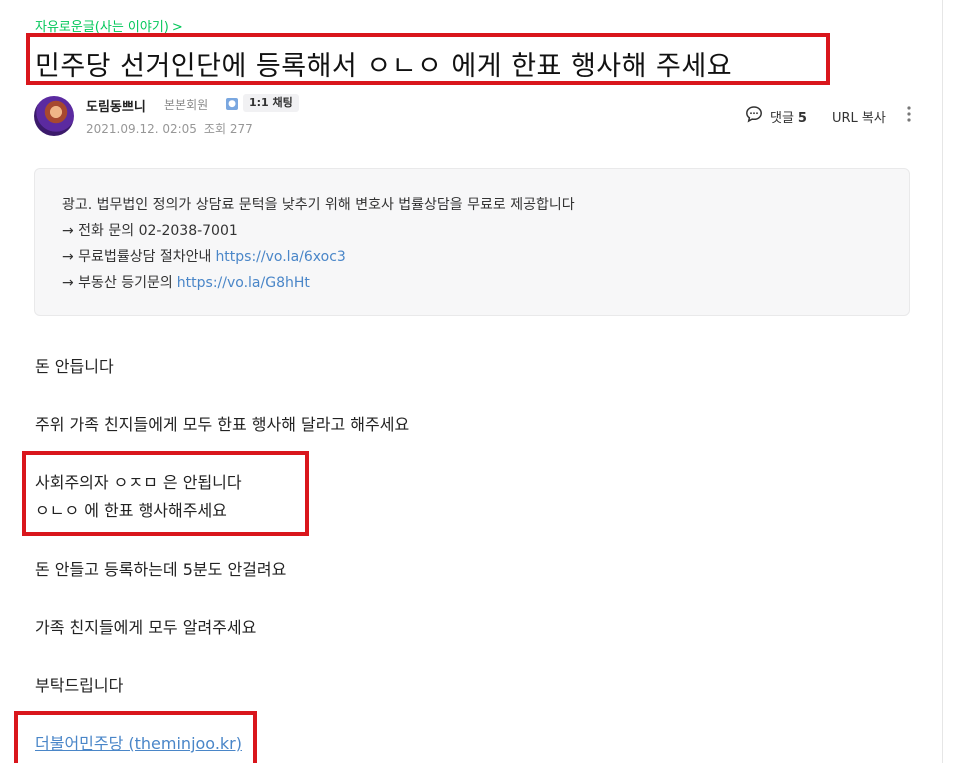 This screenshot has width=960, height=763. I want to click on scrollbar-track, so click(942, 381).